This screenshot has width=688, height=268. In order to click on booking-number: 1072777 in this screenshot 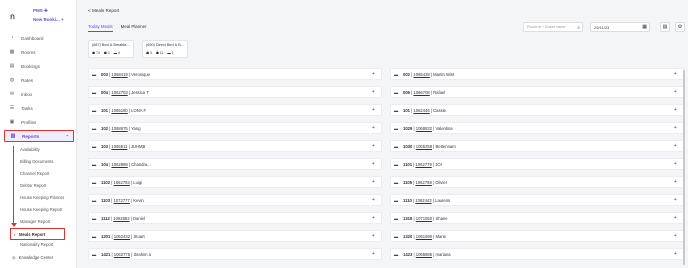, I will do `click(122, 200)`.